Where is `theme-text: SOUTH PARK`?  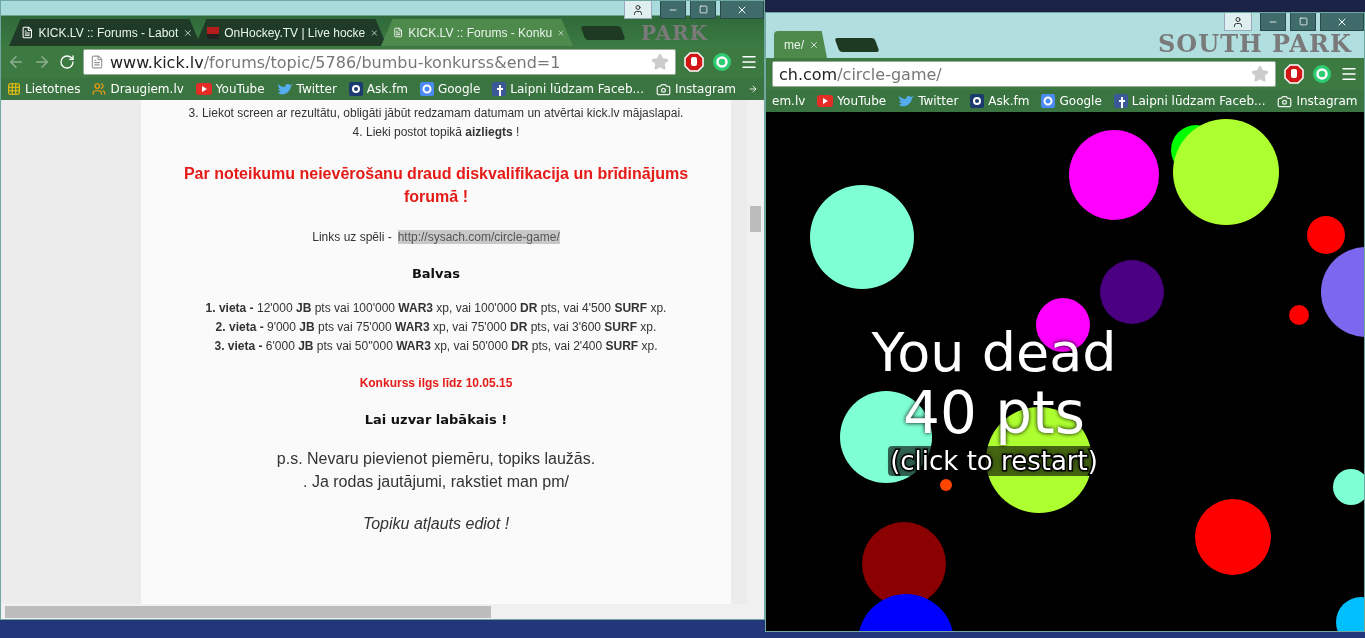
theme-text: SOUTH PARK is located at coordinates (1255, 43).